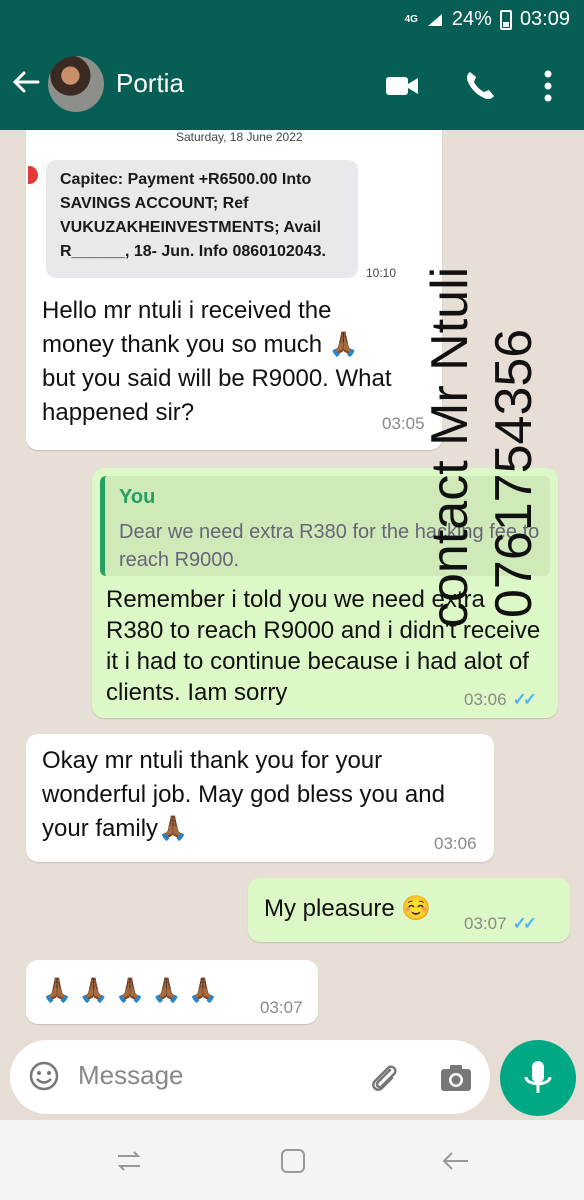 The height and width of the screenshot is (1200, 584). Describe the element at coordinates (403, 423) in the screenshot. I see `message-time: 03:05` at that location.